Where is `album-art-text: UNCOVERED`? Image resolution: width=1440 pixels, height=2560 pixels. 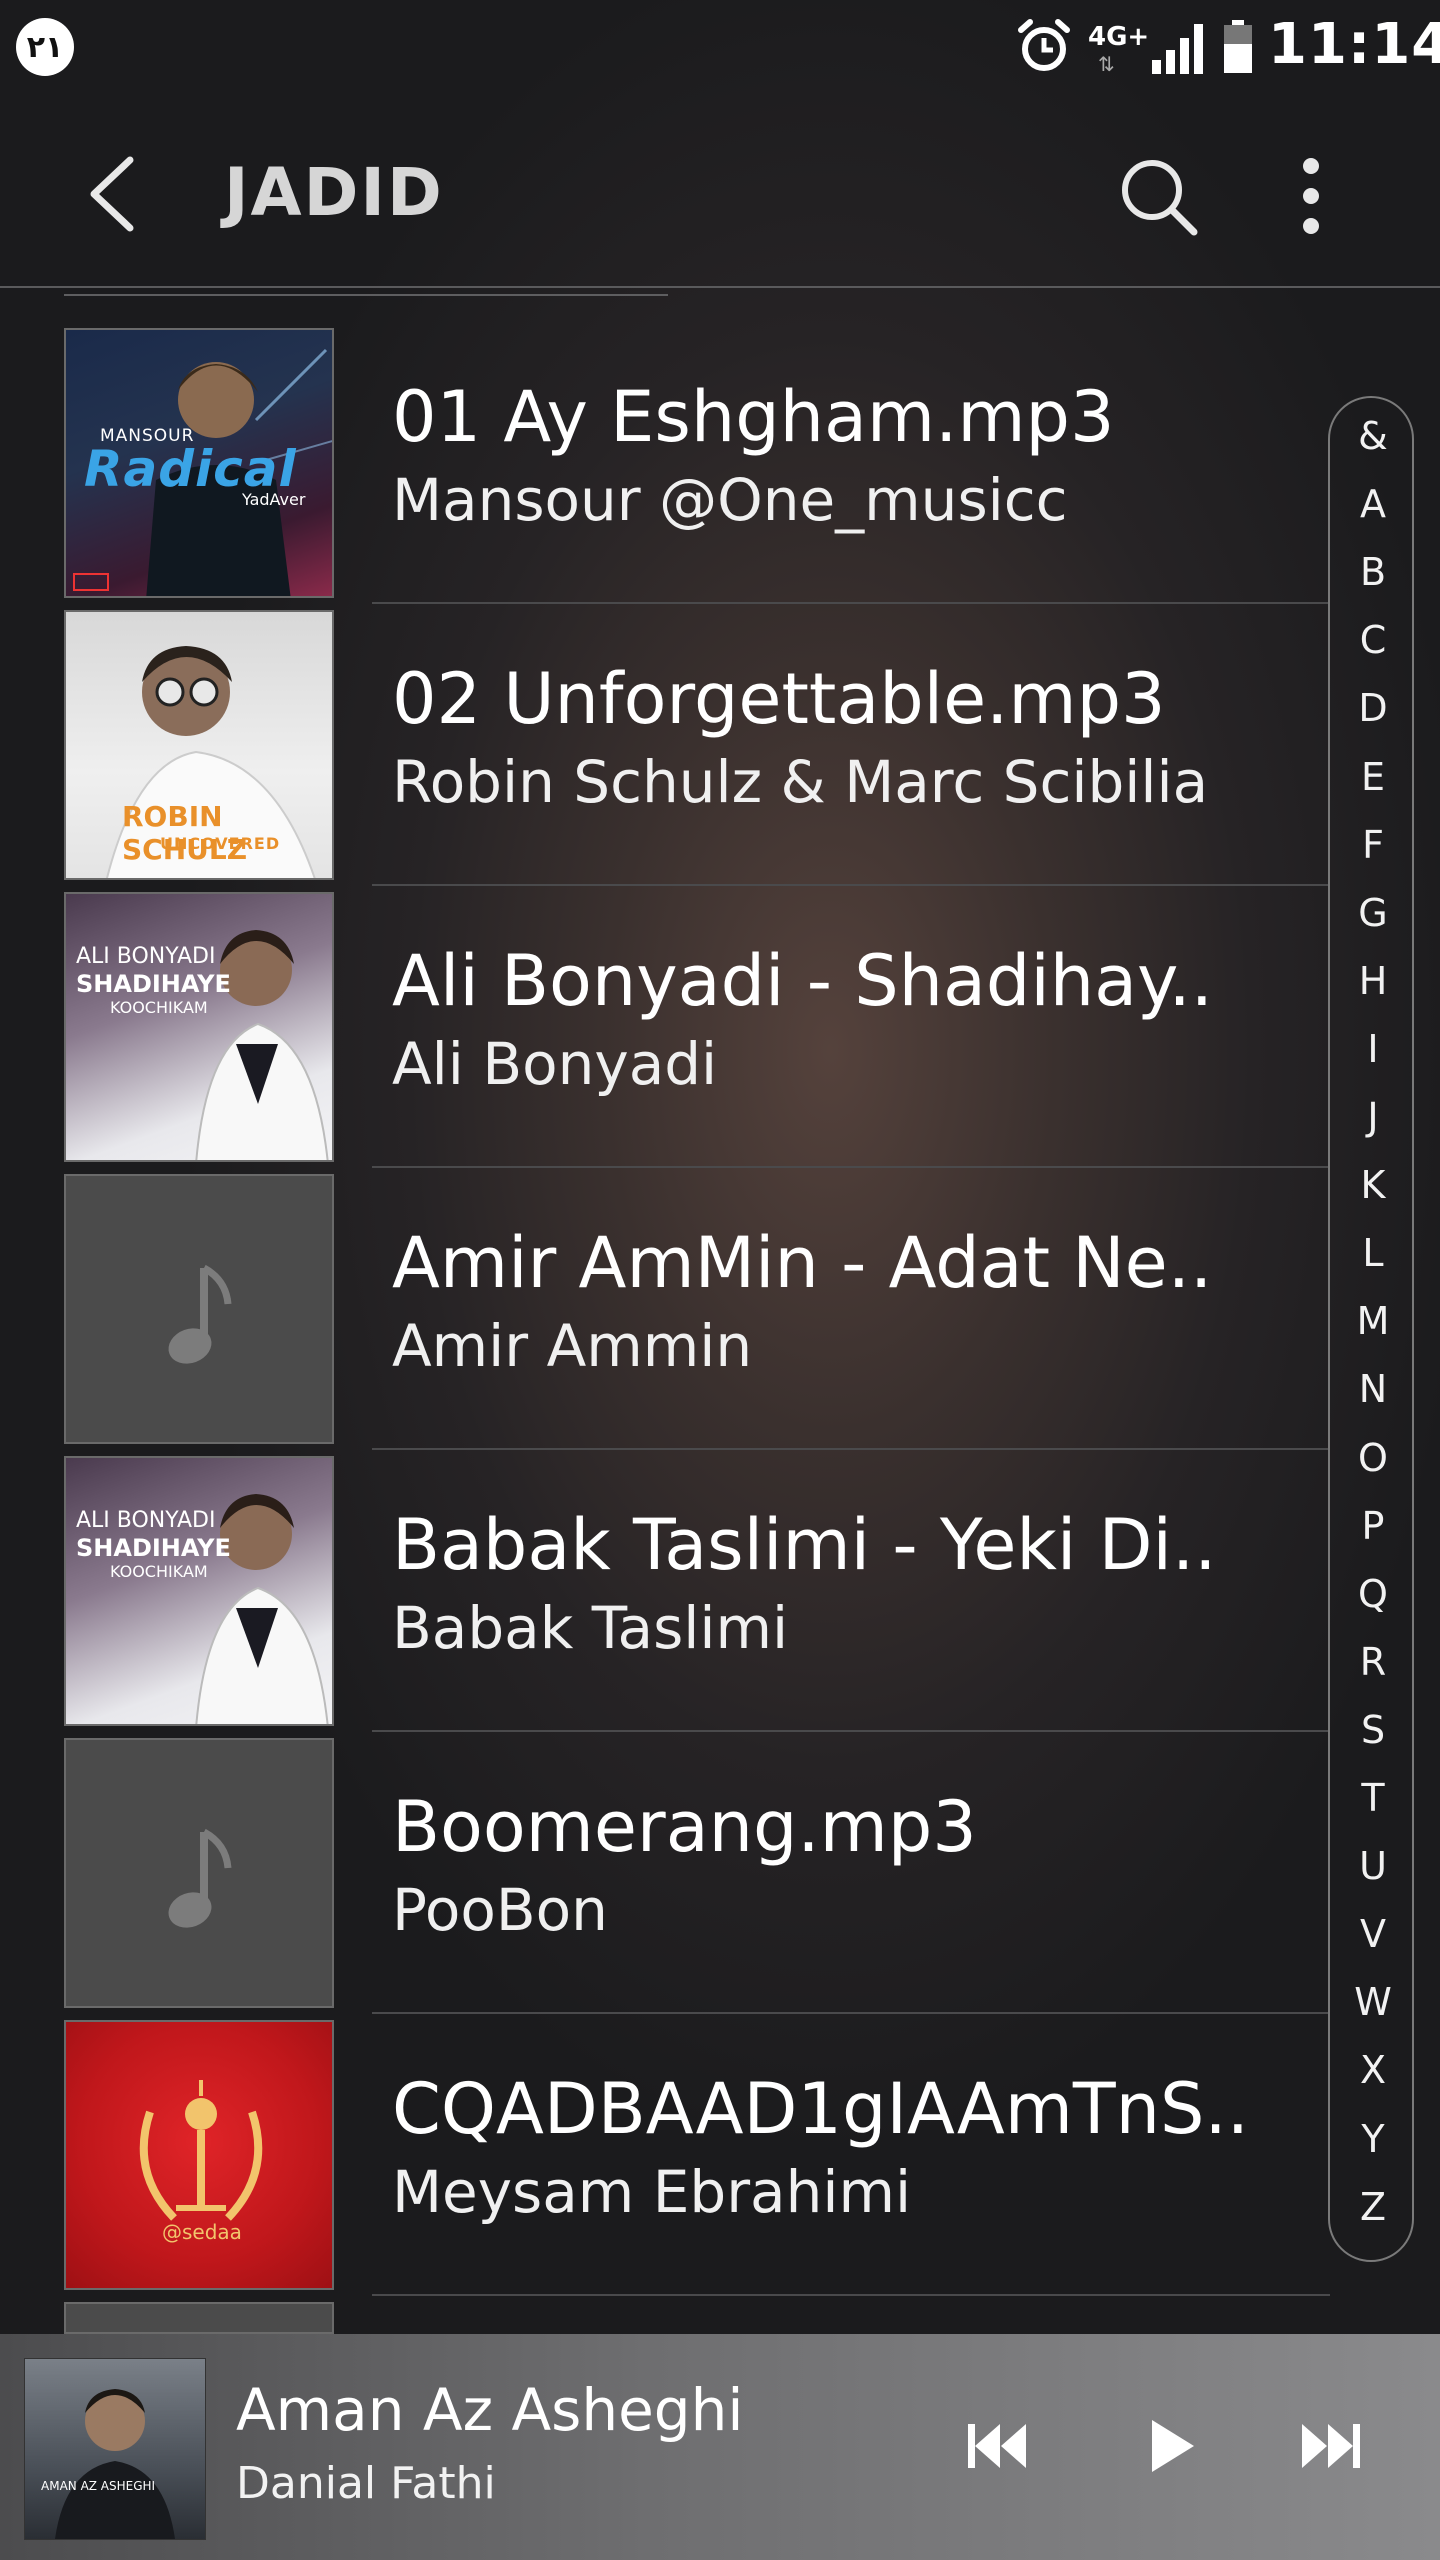 album-art-text: UNCOVERED is located at coordinates (220, 843).